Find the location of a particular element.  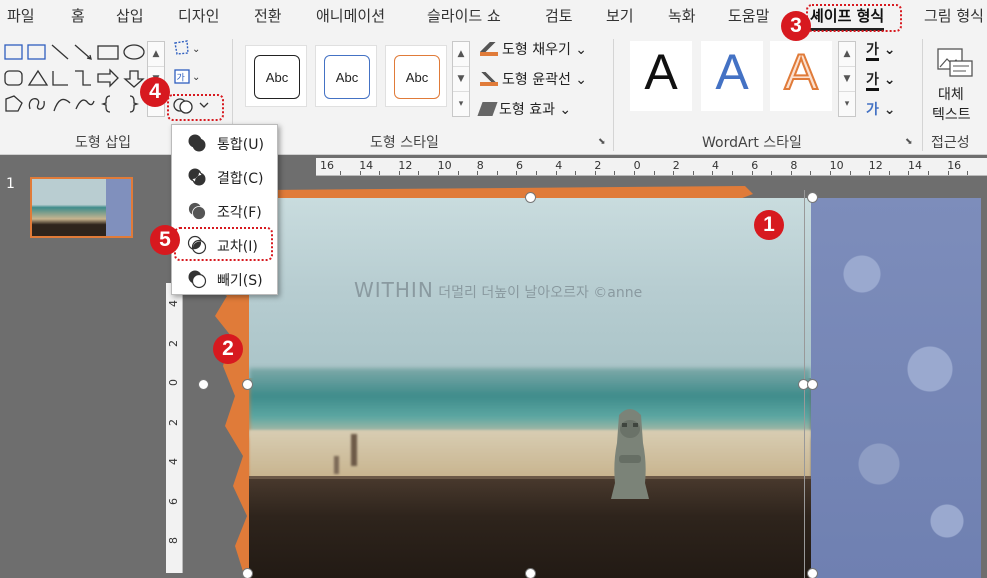

wordart-style-1: A is located at coordinates (661, 76).